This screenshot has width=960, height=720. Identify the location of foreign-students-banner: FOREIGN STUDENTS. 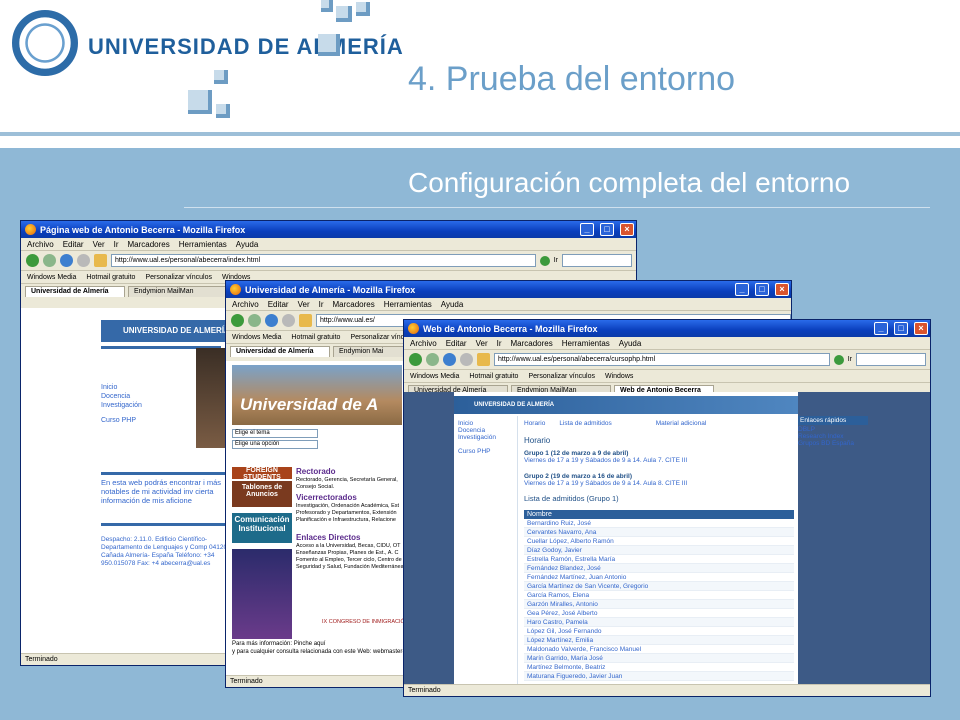
(262, 474).